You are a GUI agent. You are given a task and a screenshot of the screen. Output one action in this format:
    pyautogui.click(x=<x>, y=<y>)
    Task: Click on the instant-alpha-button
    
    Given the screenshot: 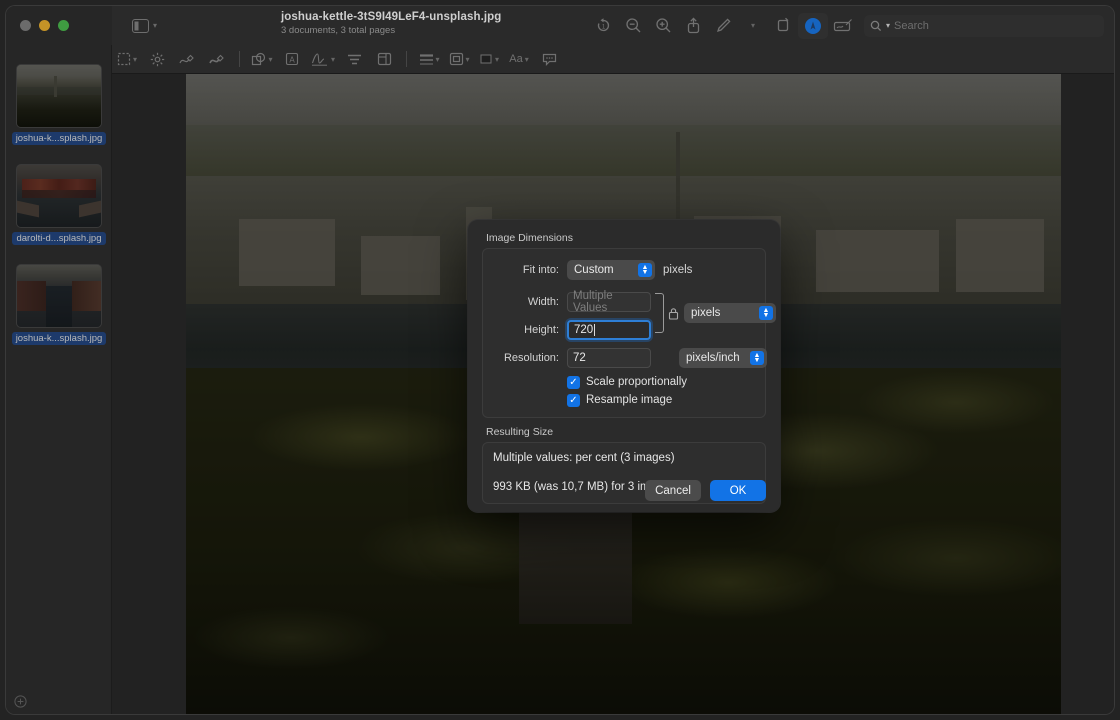 What is the action you would take?
    pyautogui.click(x=157, y=59)
    